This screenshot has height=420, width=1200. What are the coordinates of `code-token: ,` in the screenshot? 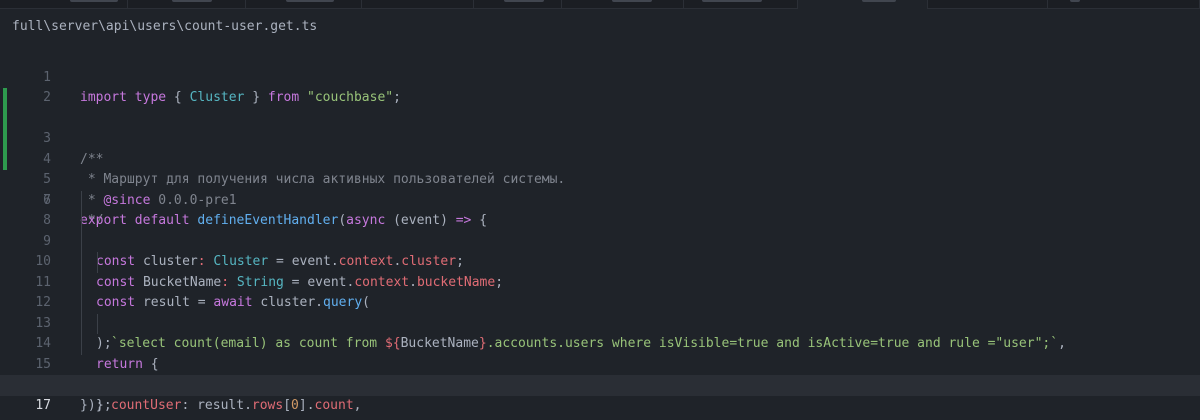 It's located at (357, 405).